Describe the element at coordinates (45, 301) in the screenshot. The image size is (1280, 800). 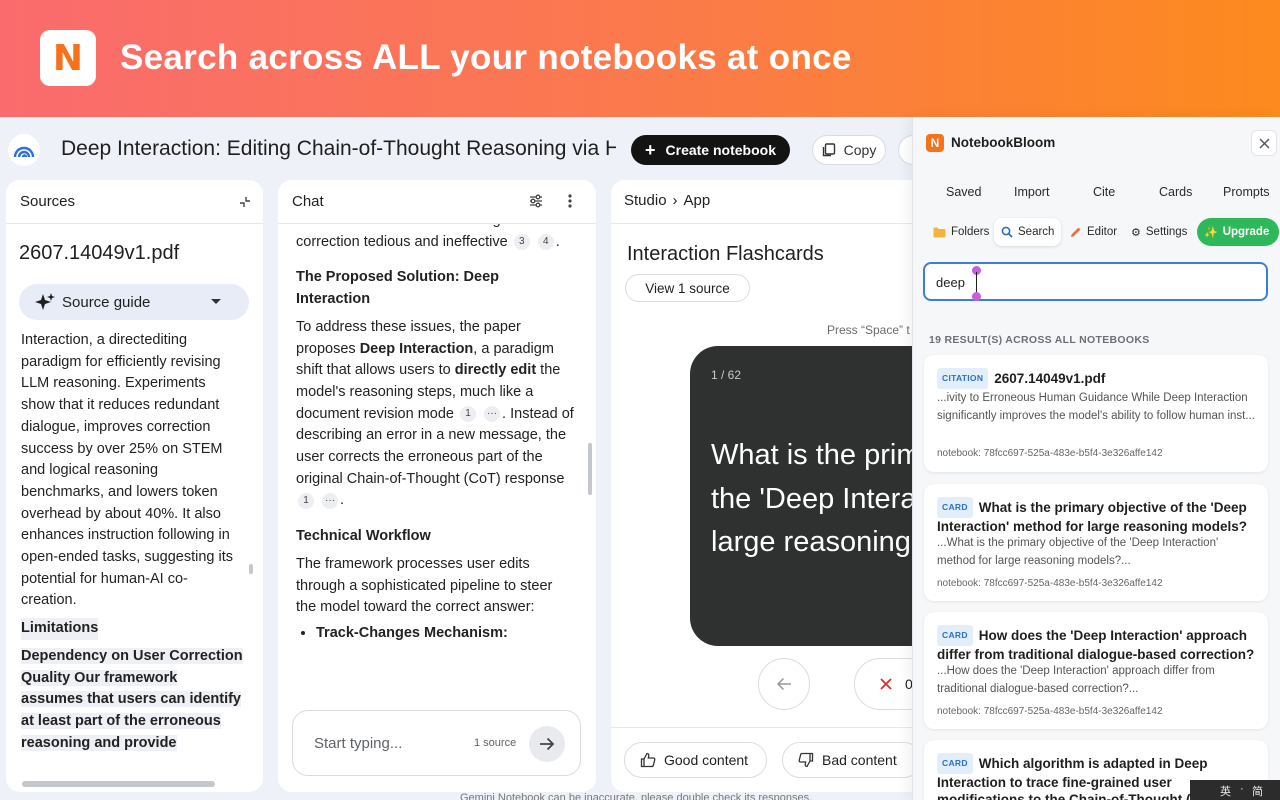
I see `sparkle-icon` at that location.